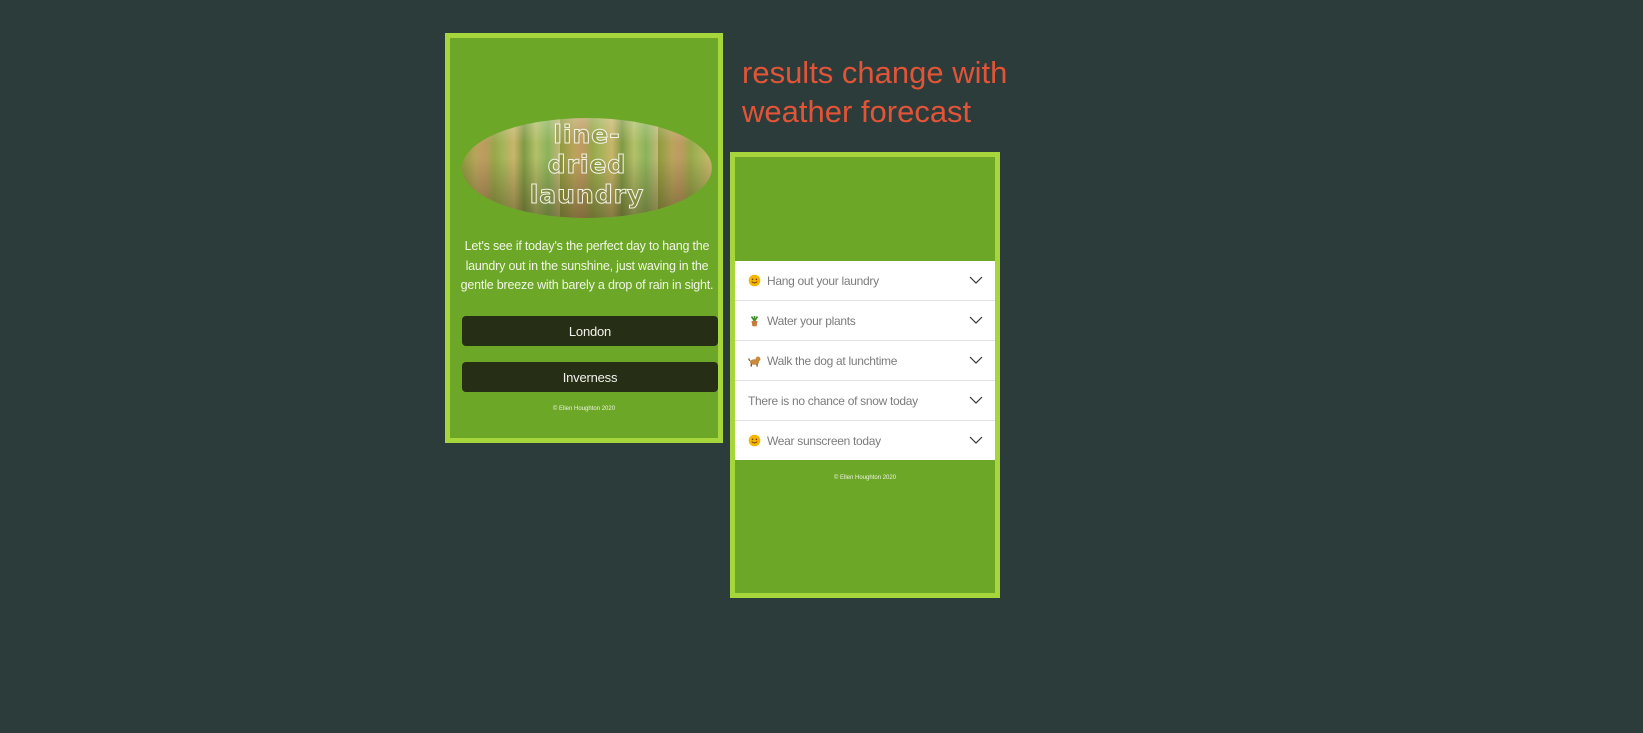 Image resolution: width=1643 pixels, height=733 pixels. What do you see at coordinates (811, 320) in the screenshot?
I see `result-label: Water your plants` at bounding box center [811, 320].